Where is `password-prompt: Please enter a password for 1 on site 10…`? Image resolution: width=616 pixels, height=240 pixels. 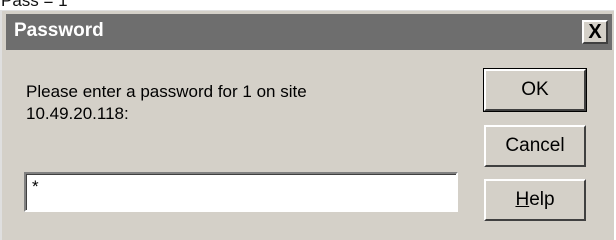
password-prompt: Please enter a password for 1 on site 10… is located at coordinates (166, 102).